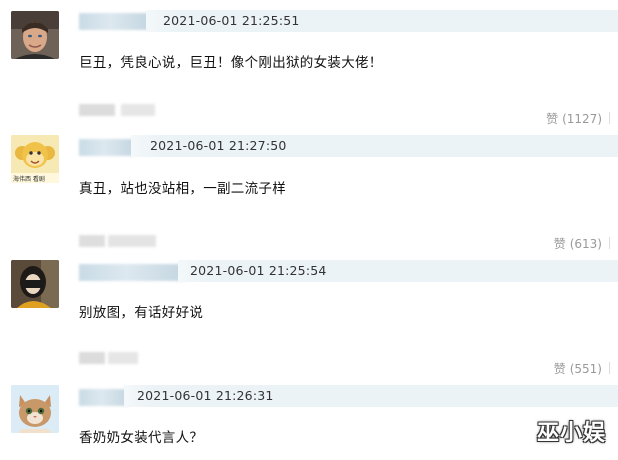 This screenshot has height=460, width=618. What do you see at coordinates (141, 313) in the screenshot?
I see `comment-text: 别放图，有话好好说` at bounding box center [141, 313].